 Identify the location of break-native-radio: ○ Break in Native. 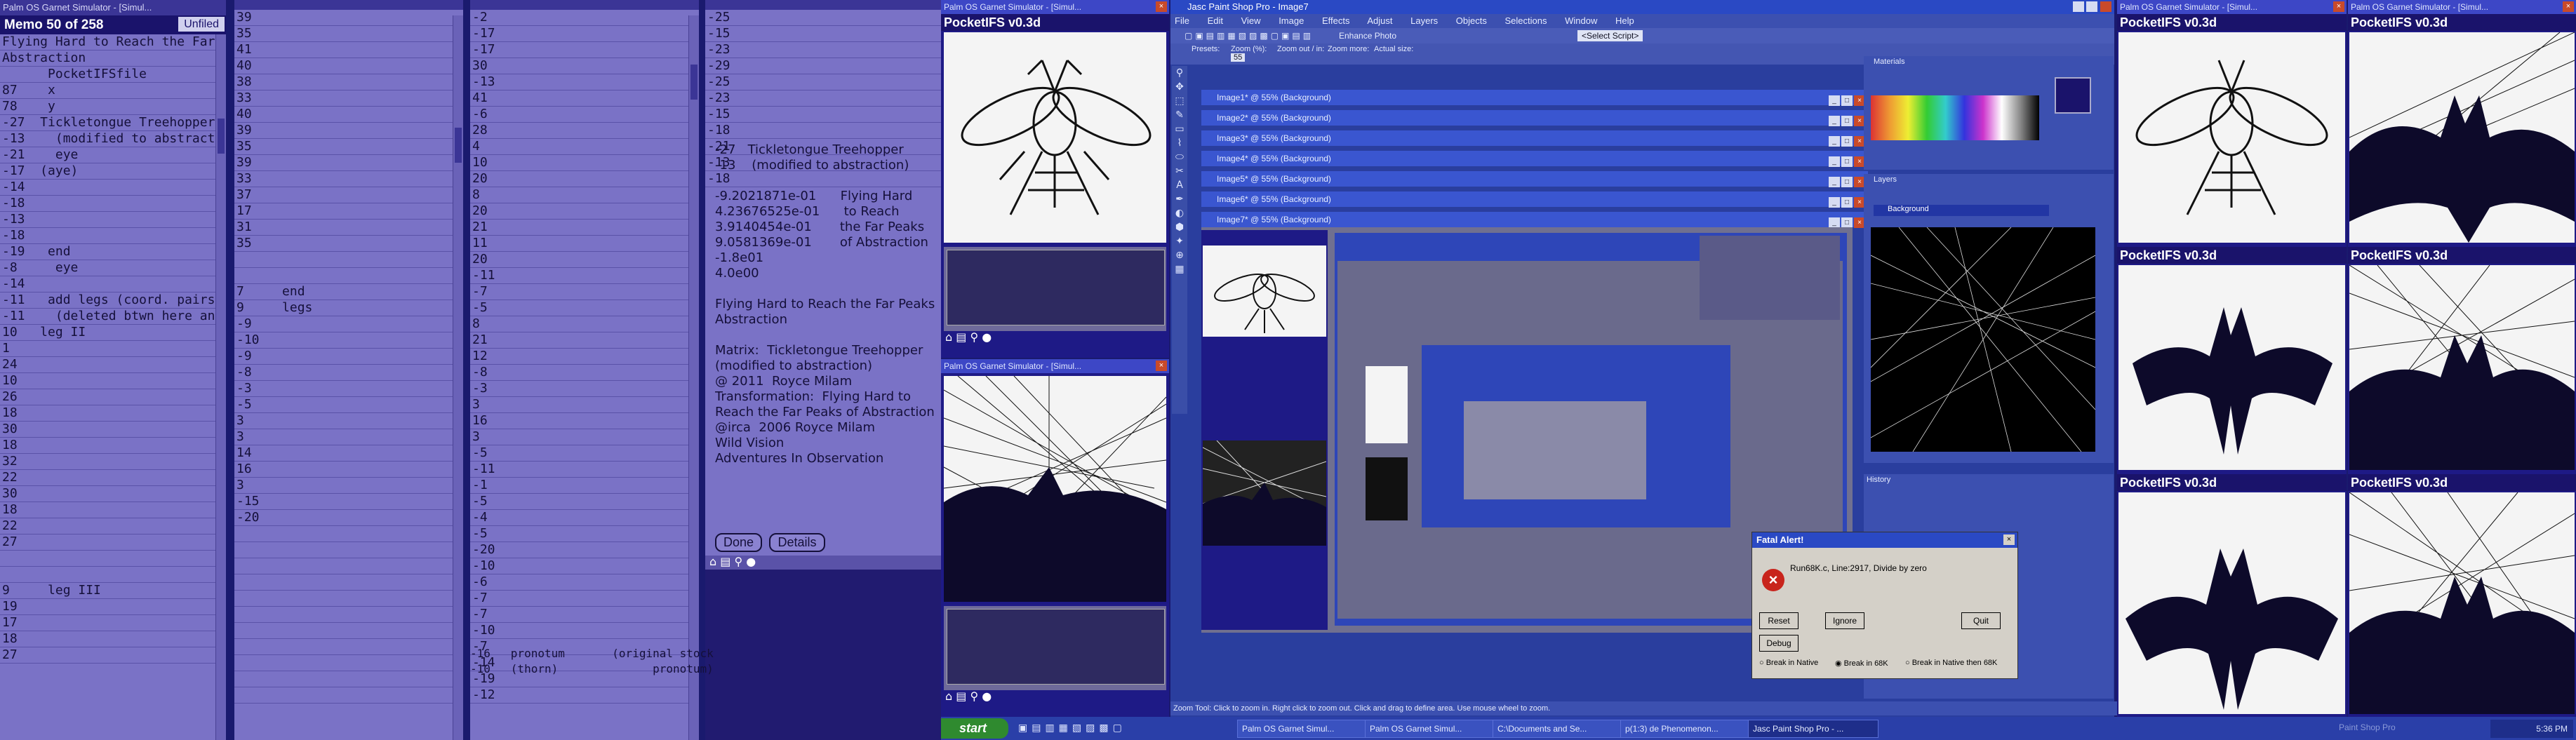
(1788, 663).